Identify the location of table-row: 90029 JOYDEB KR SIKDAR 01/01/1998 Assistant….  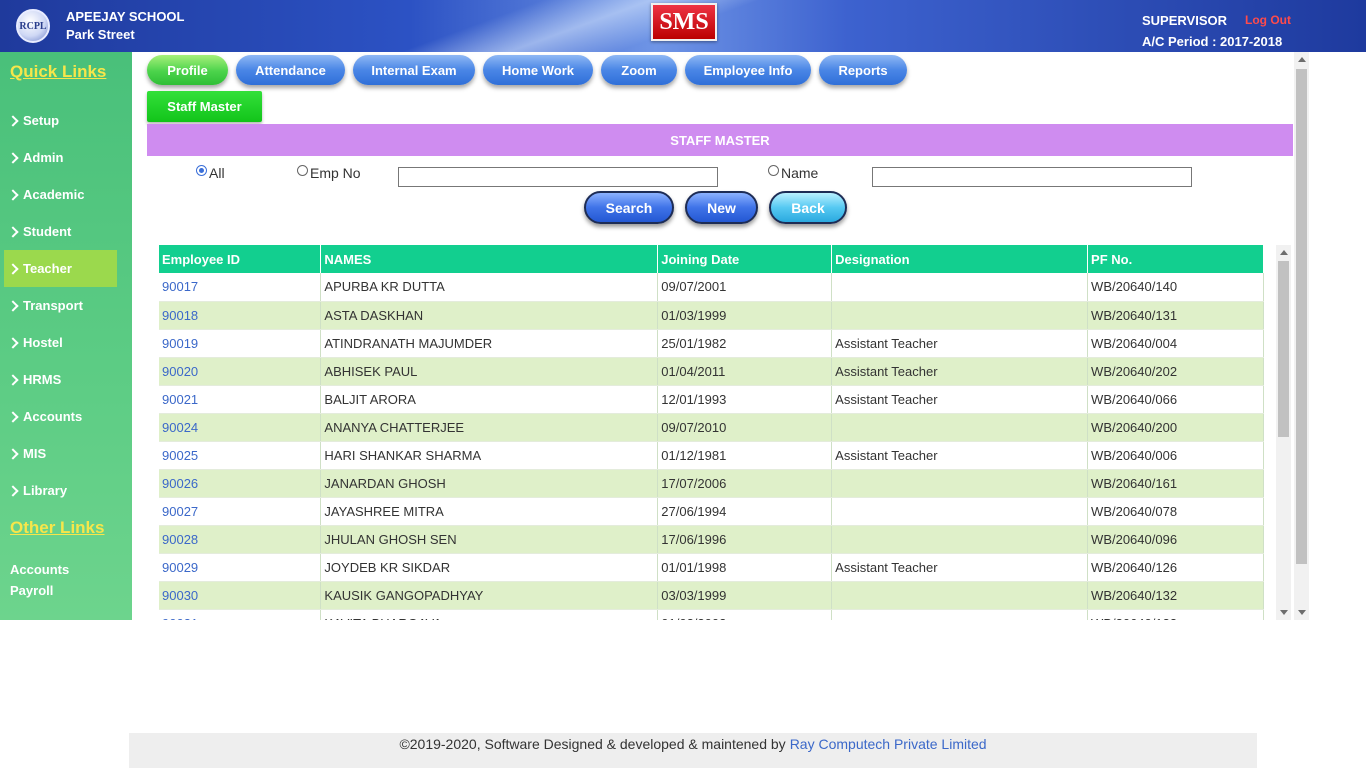
(711, 567).